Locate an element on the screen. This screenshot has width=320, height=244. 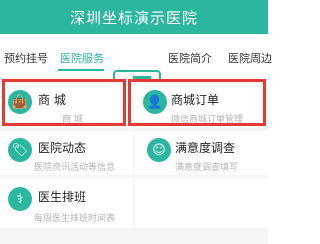
menu-item-title: 医院动态 is located at coordinates (62, 148).